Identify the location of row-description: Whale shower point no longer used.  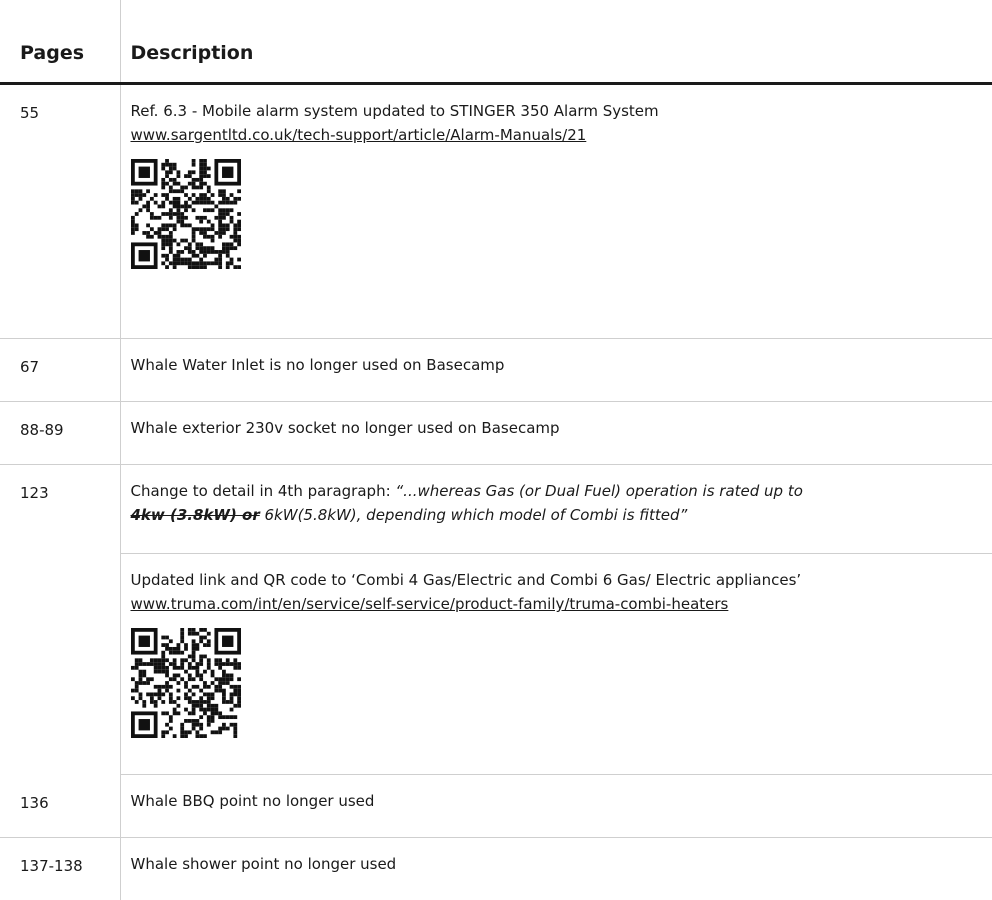
(556, 868).